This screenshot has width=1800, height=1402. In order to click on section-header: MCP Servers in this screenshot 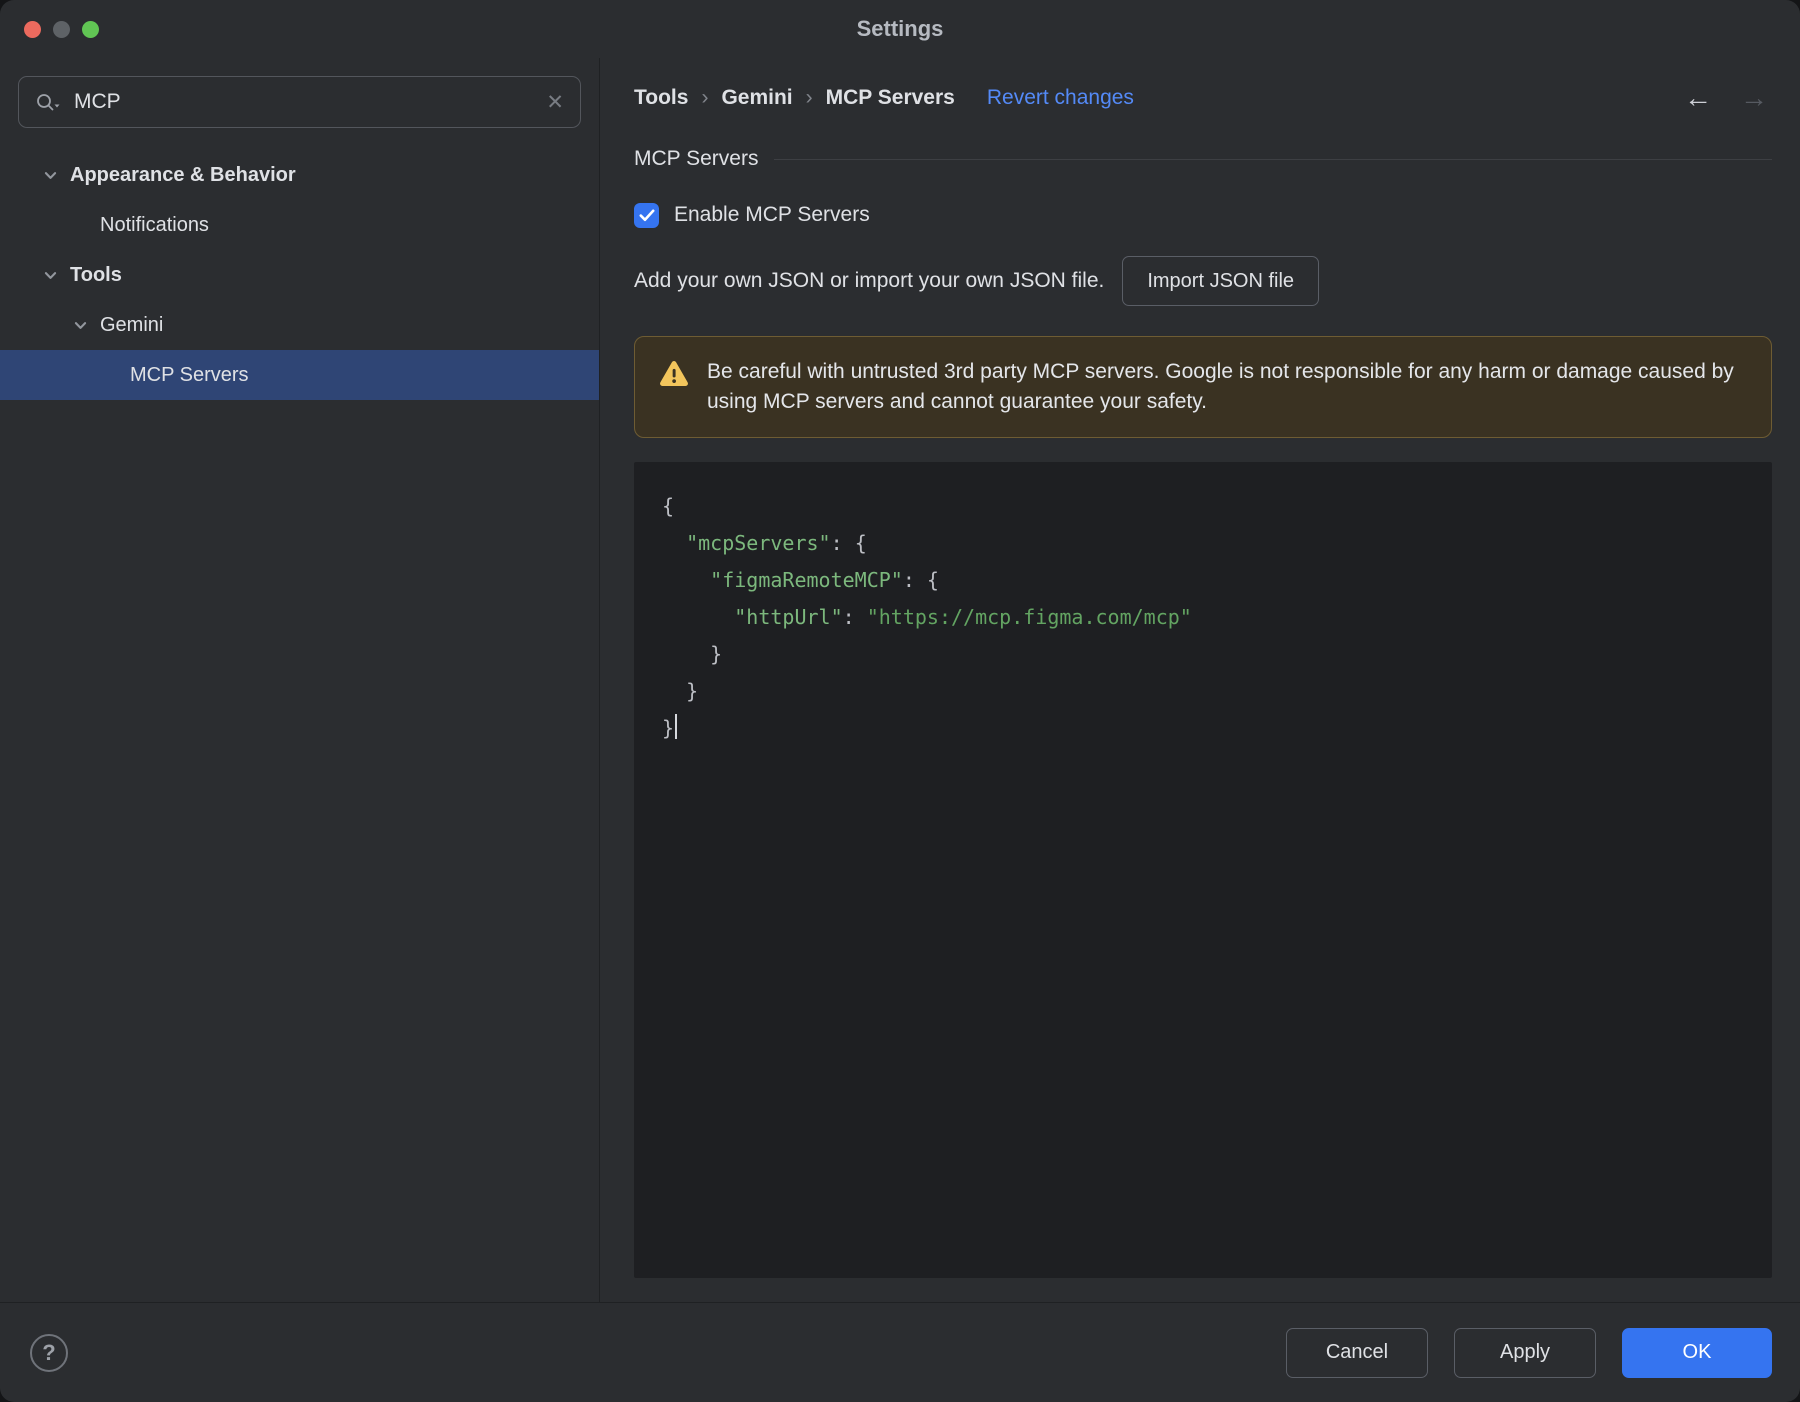, I will do `click(1203, 159)`.